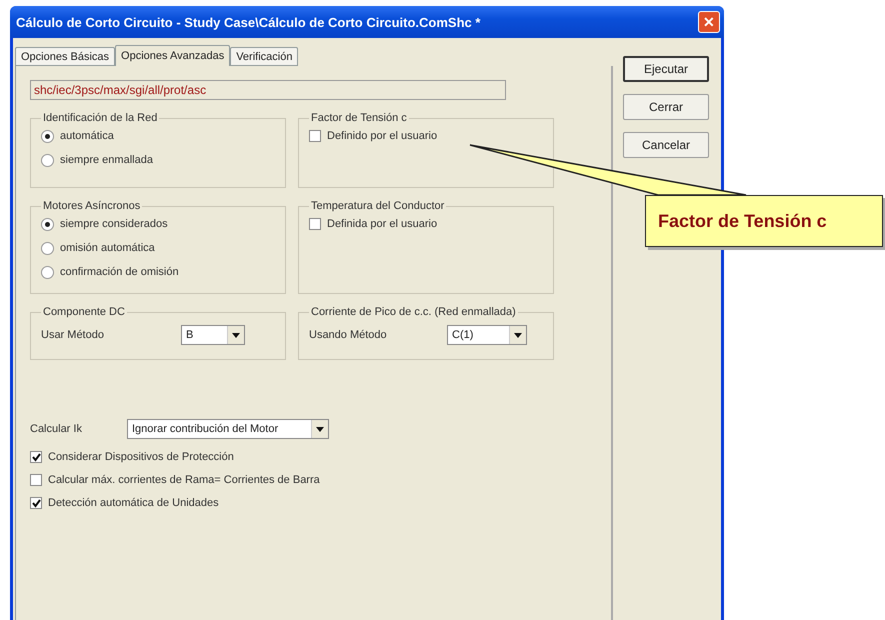  I want to click on group-title: Motores Asíncronos, so click(92, 206).